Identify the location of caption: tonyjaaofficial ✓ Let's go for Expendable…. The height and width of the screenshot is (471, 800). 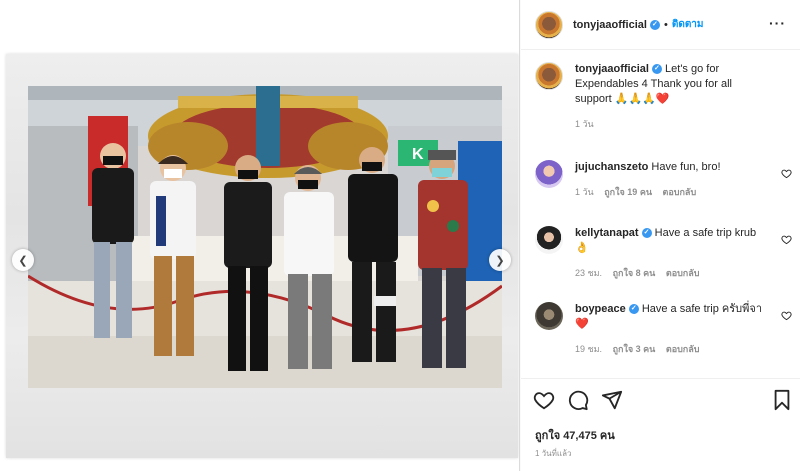
(660, 111).